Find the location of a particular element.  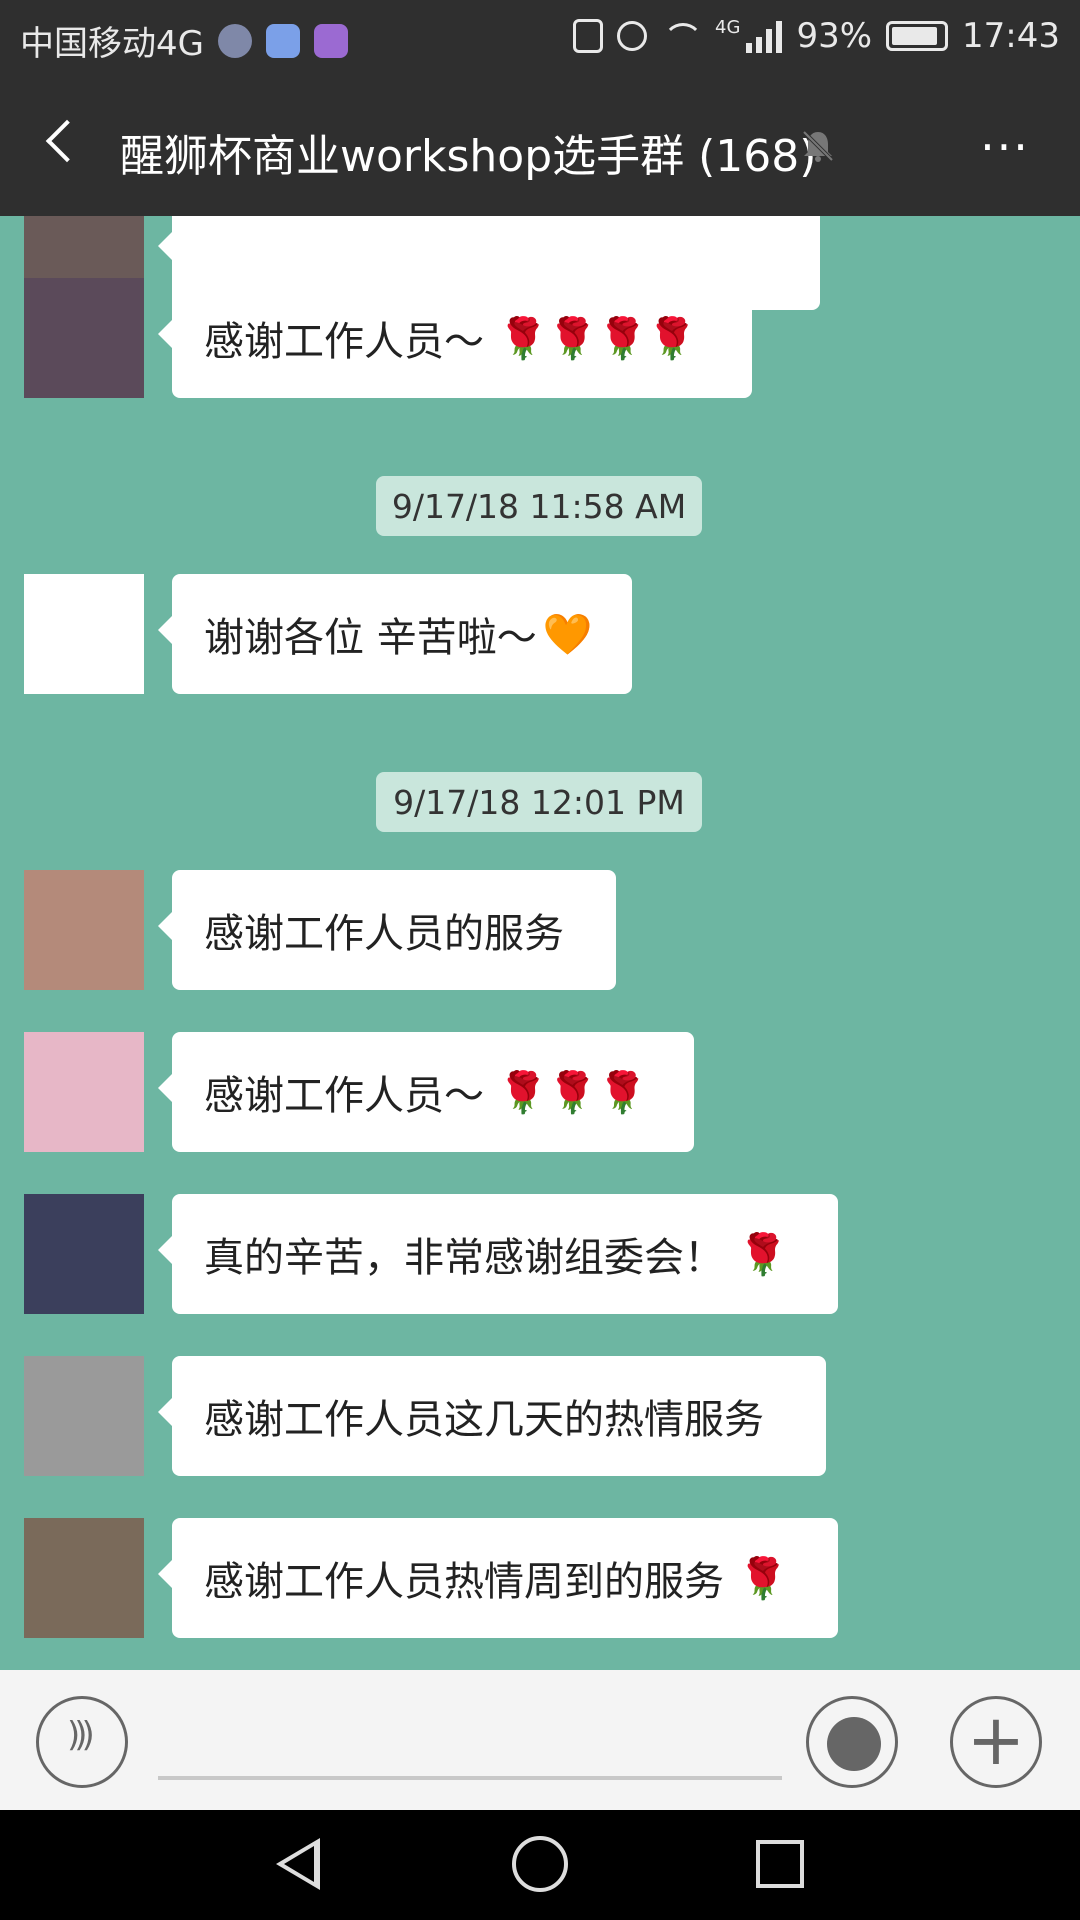

rose-emoji: 🌹🌹🌹🌹 is located at coordinates (598, 338).